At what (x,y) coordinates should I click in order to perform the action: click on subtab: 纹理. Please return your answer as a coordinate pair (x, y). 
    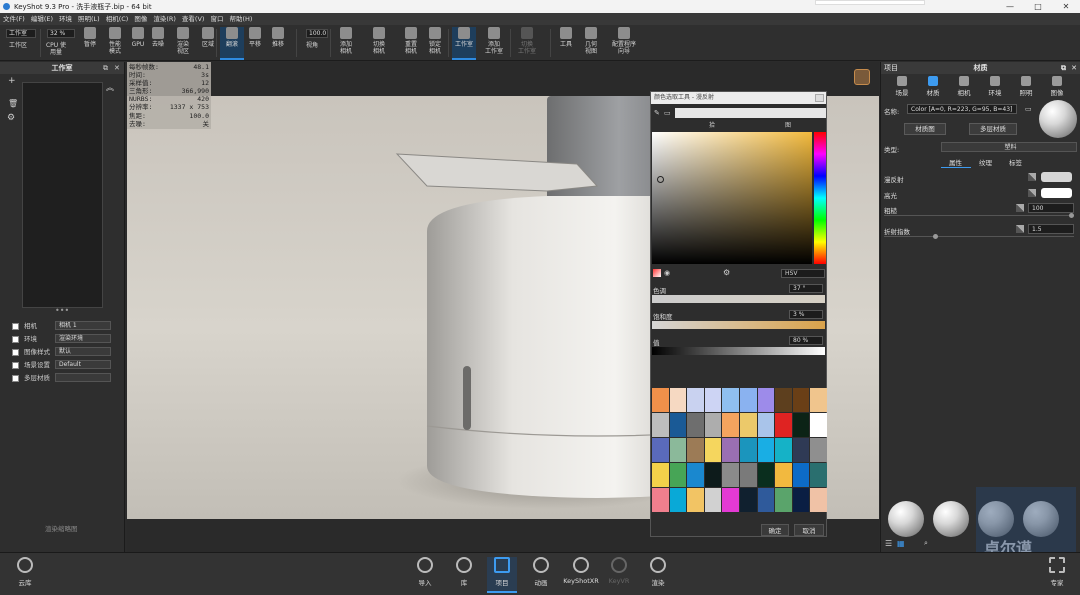
    Looking at the image, I should click on (985, 162).